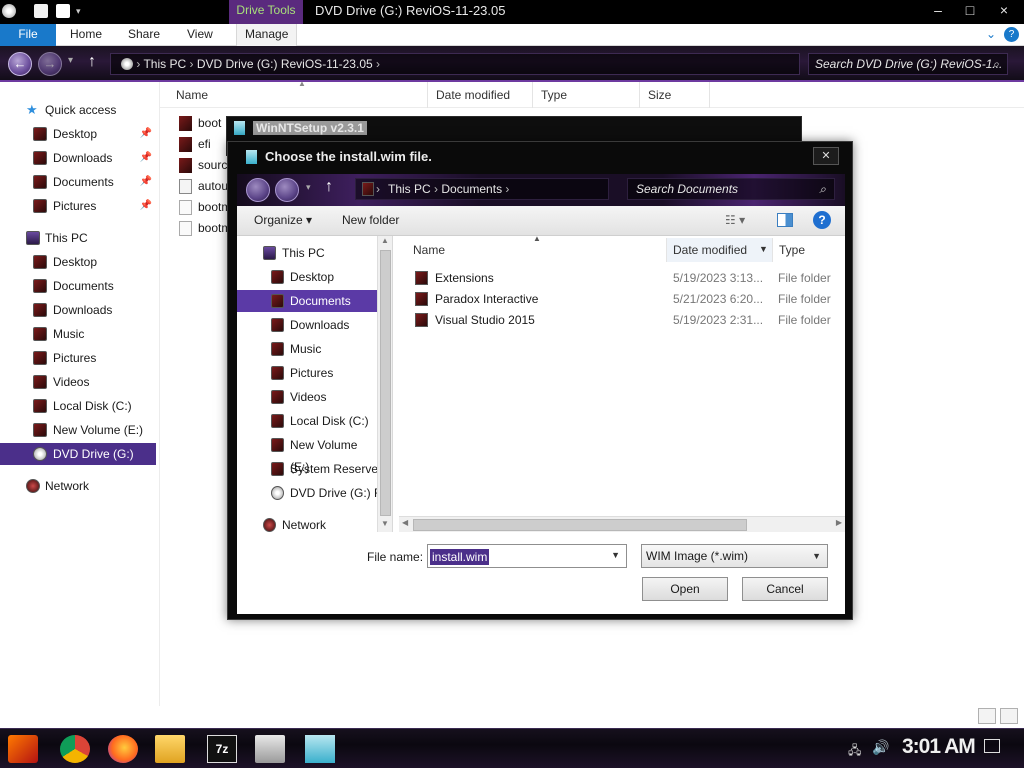 This screenshot has height=768, width=1024. What do you see at coordinates (763, 249) in the screenshot?
I see `column-dropdown-icon: ▼` at bounding box center [763, 249].